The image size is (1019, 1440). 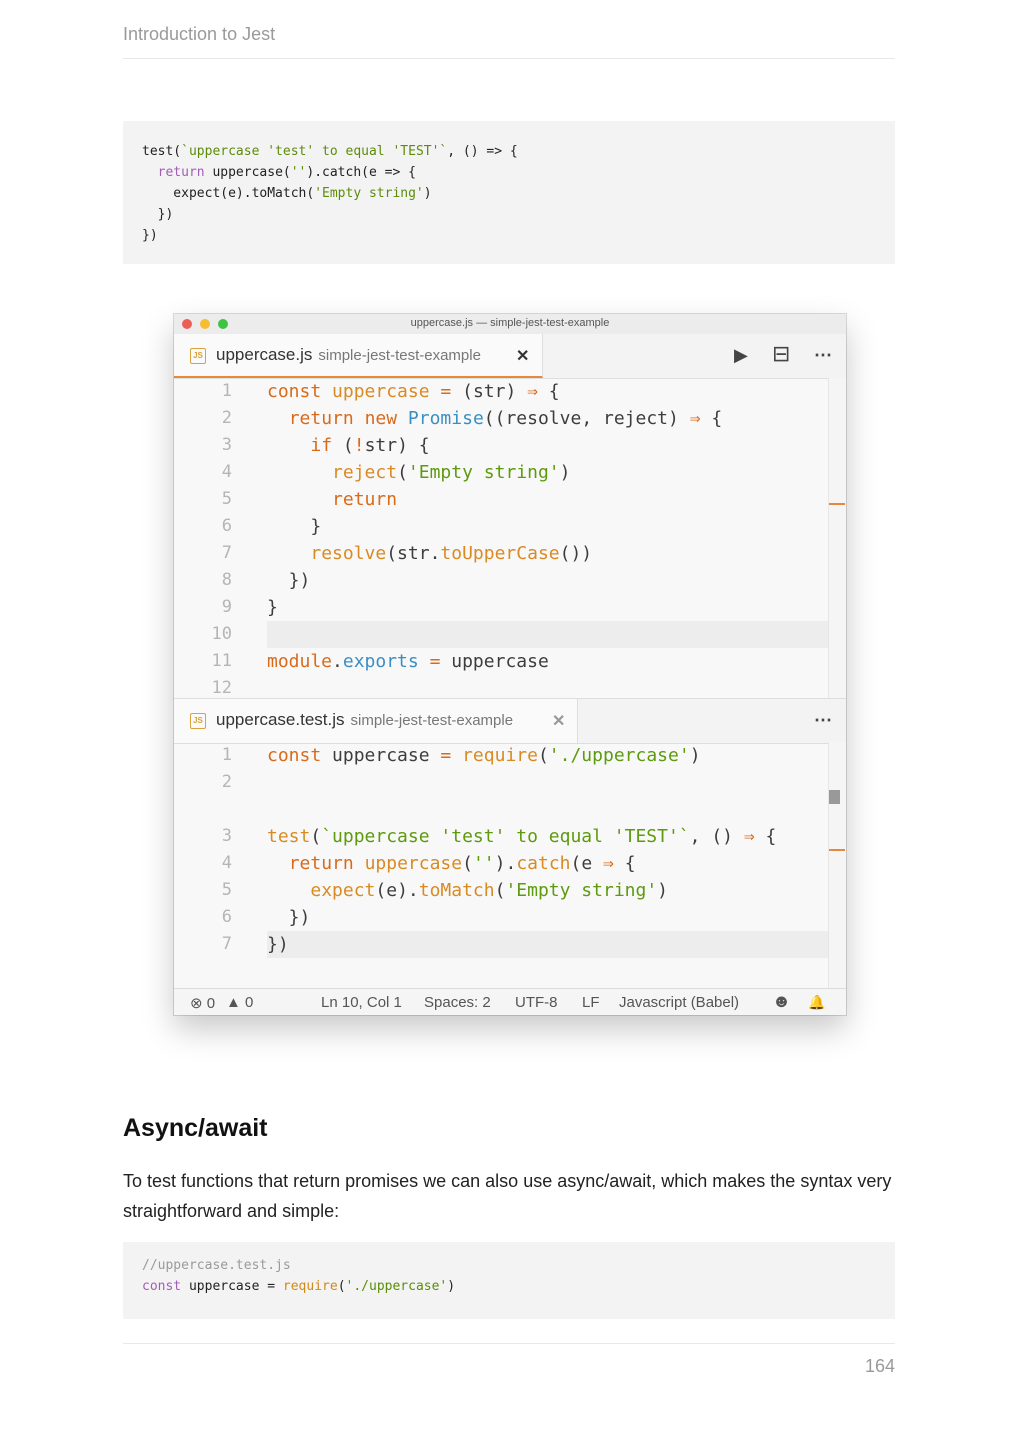 I want to click on window-title: uppercase.js — simple-jest-test-example, so click(x=510, y=323).